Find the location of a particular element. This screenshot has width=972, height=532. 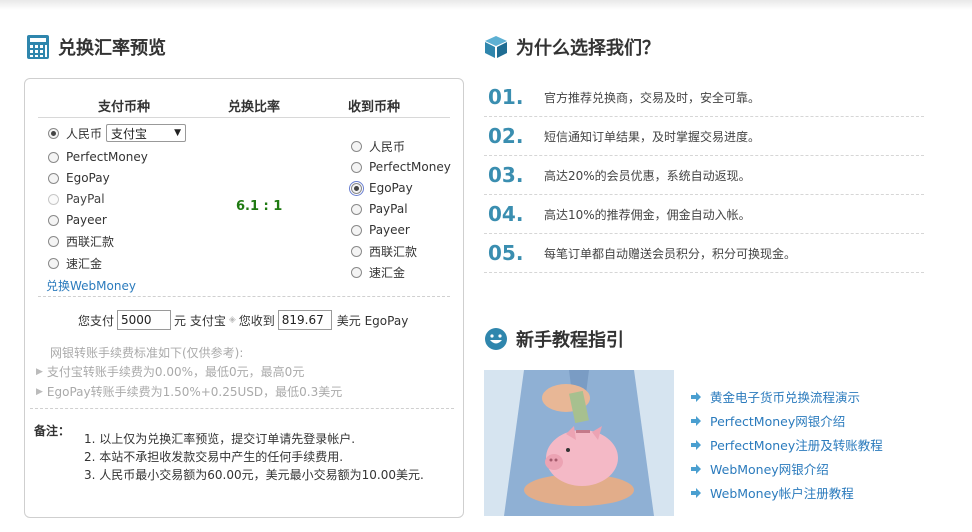

why-item: 02. 短信通知订单结果，及时掌握交易进度。 is located at coordinates (704, 136).